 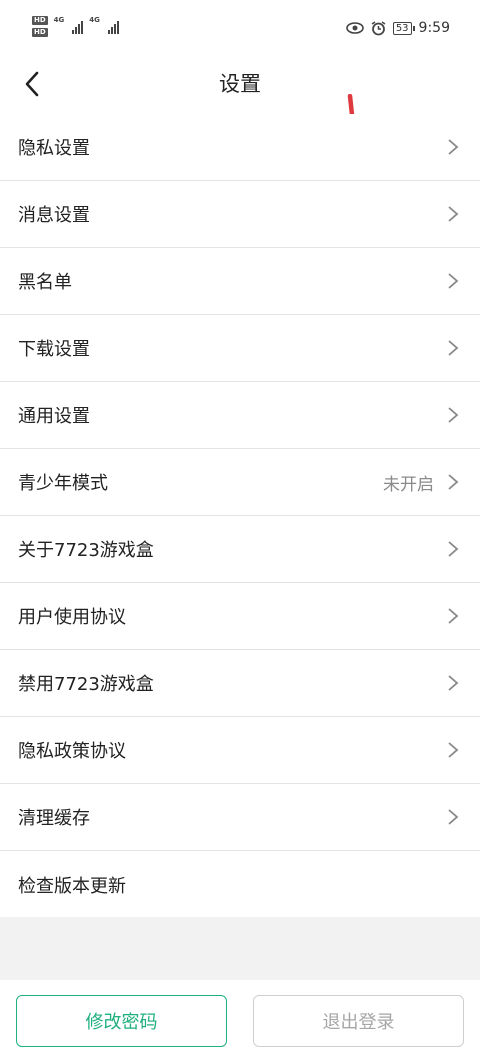 I want to click on menu-item-label: 清理缓存, so click(x=54, y=818).